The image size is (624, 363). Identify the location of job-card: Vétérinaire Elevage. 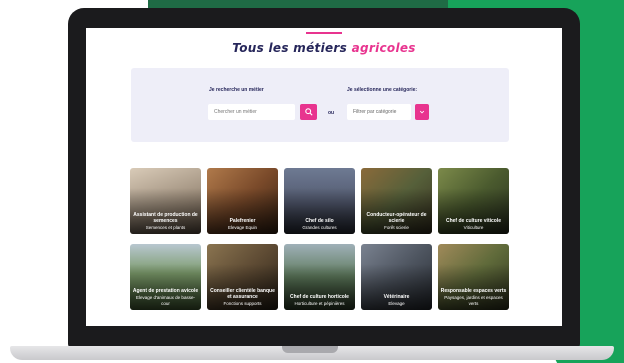
(396, 277).